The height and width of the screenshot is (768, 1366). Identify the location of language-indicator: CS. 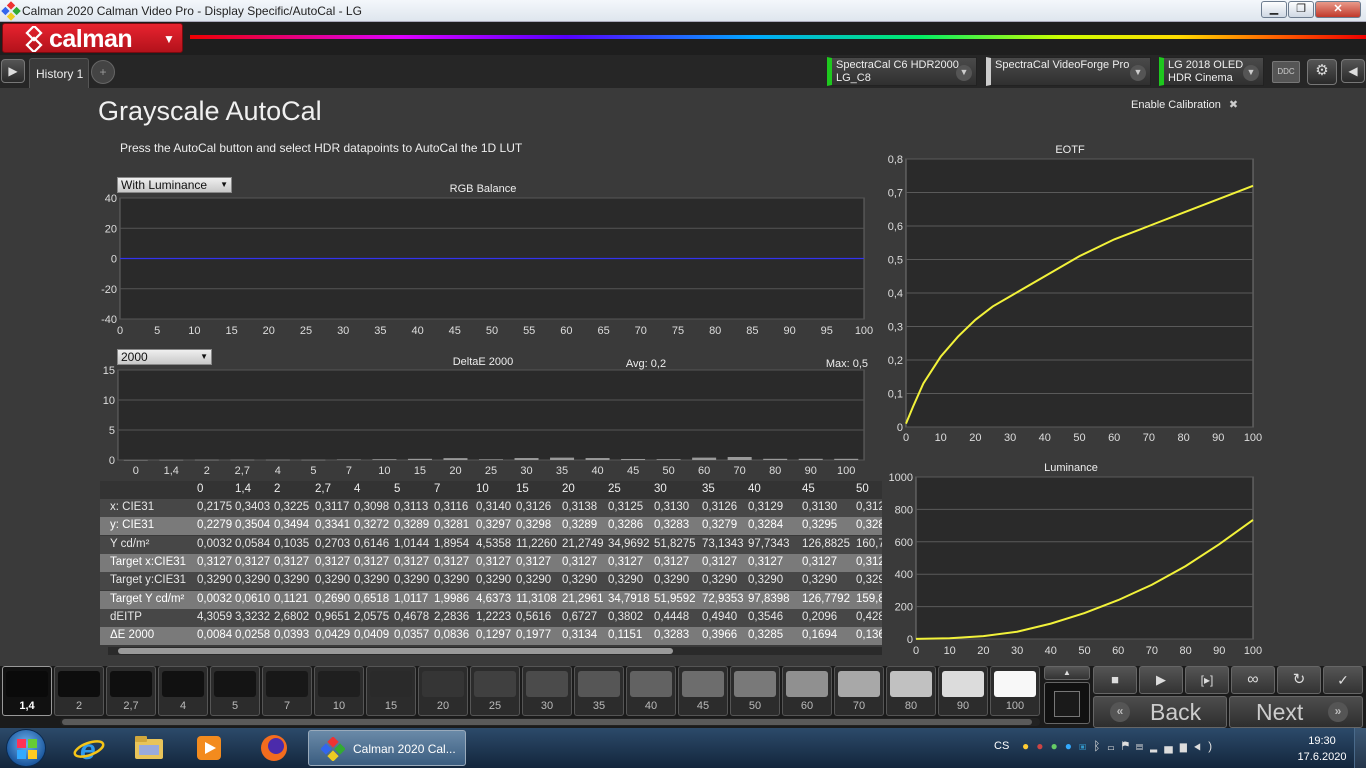
(1001, 746).